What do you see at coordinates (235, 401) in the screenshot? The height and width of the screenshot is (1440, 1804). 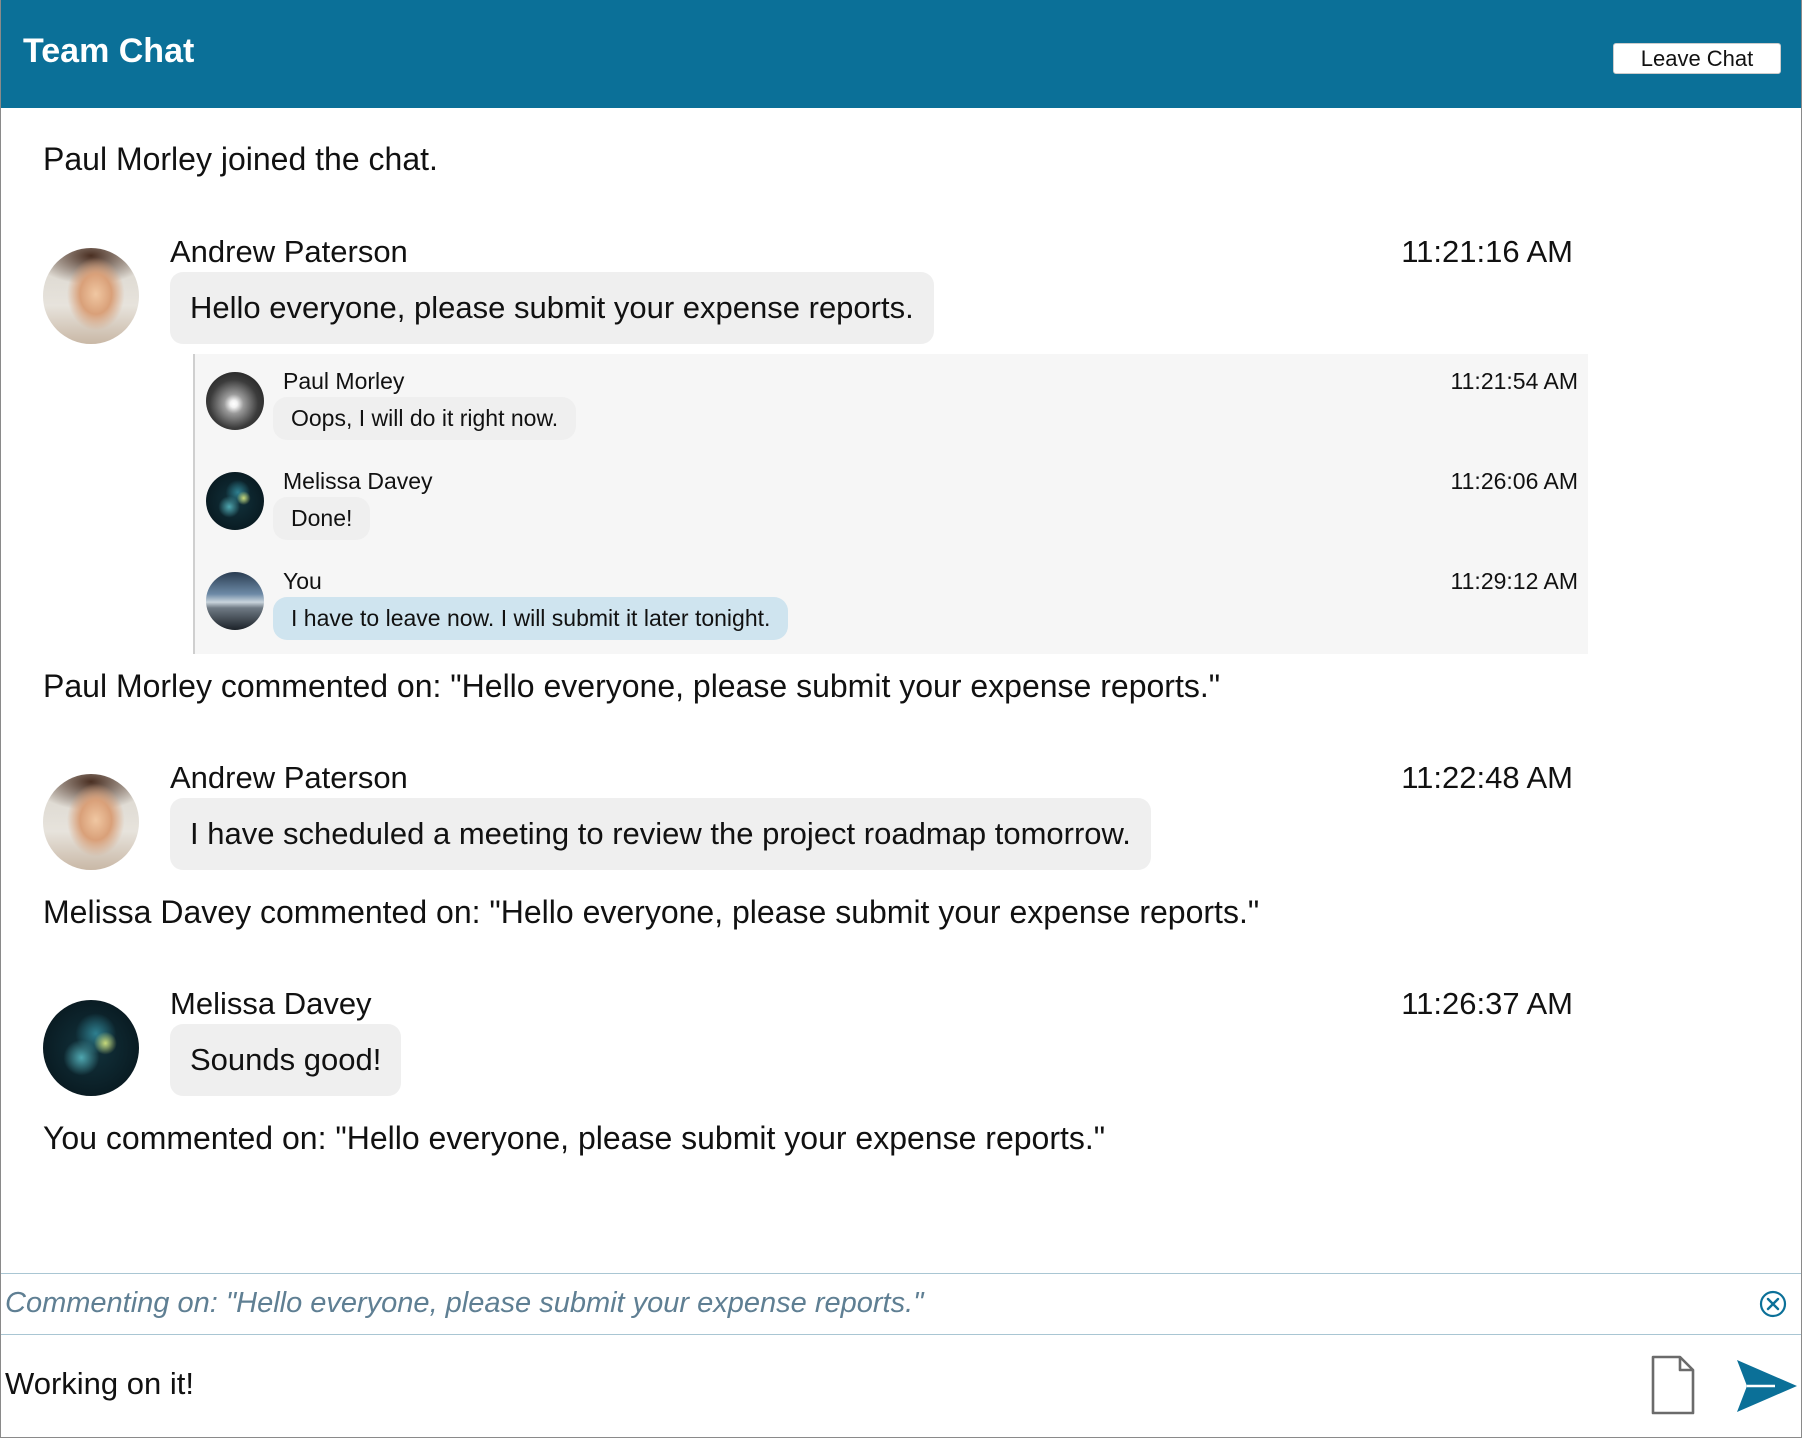 I see `avatar-paul` at bounding box center [235, 401].